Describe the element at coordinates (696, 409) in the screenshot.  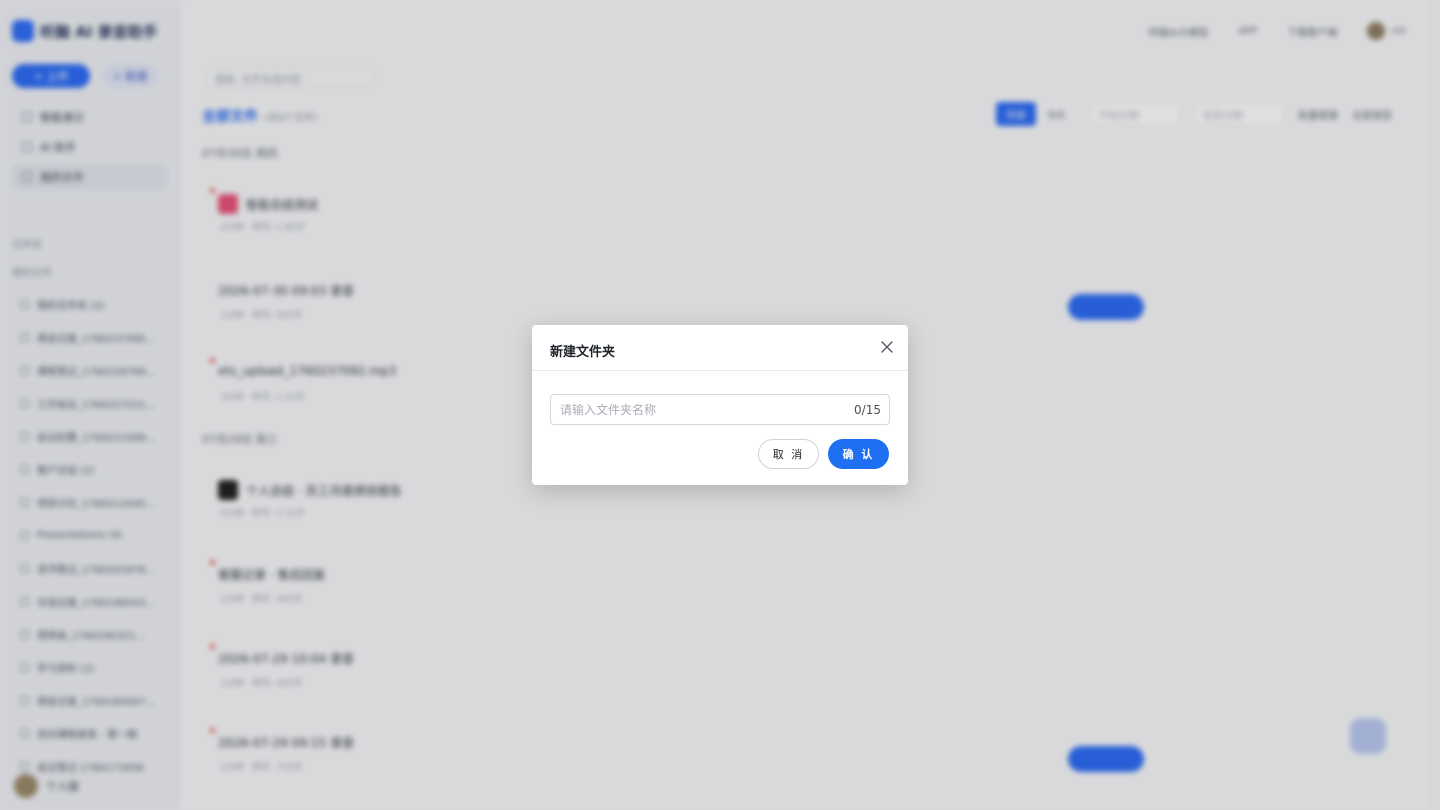
I see `folder-name-input` at that location.